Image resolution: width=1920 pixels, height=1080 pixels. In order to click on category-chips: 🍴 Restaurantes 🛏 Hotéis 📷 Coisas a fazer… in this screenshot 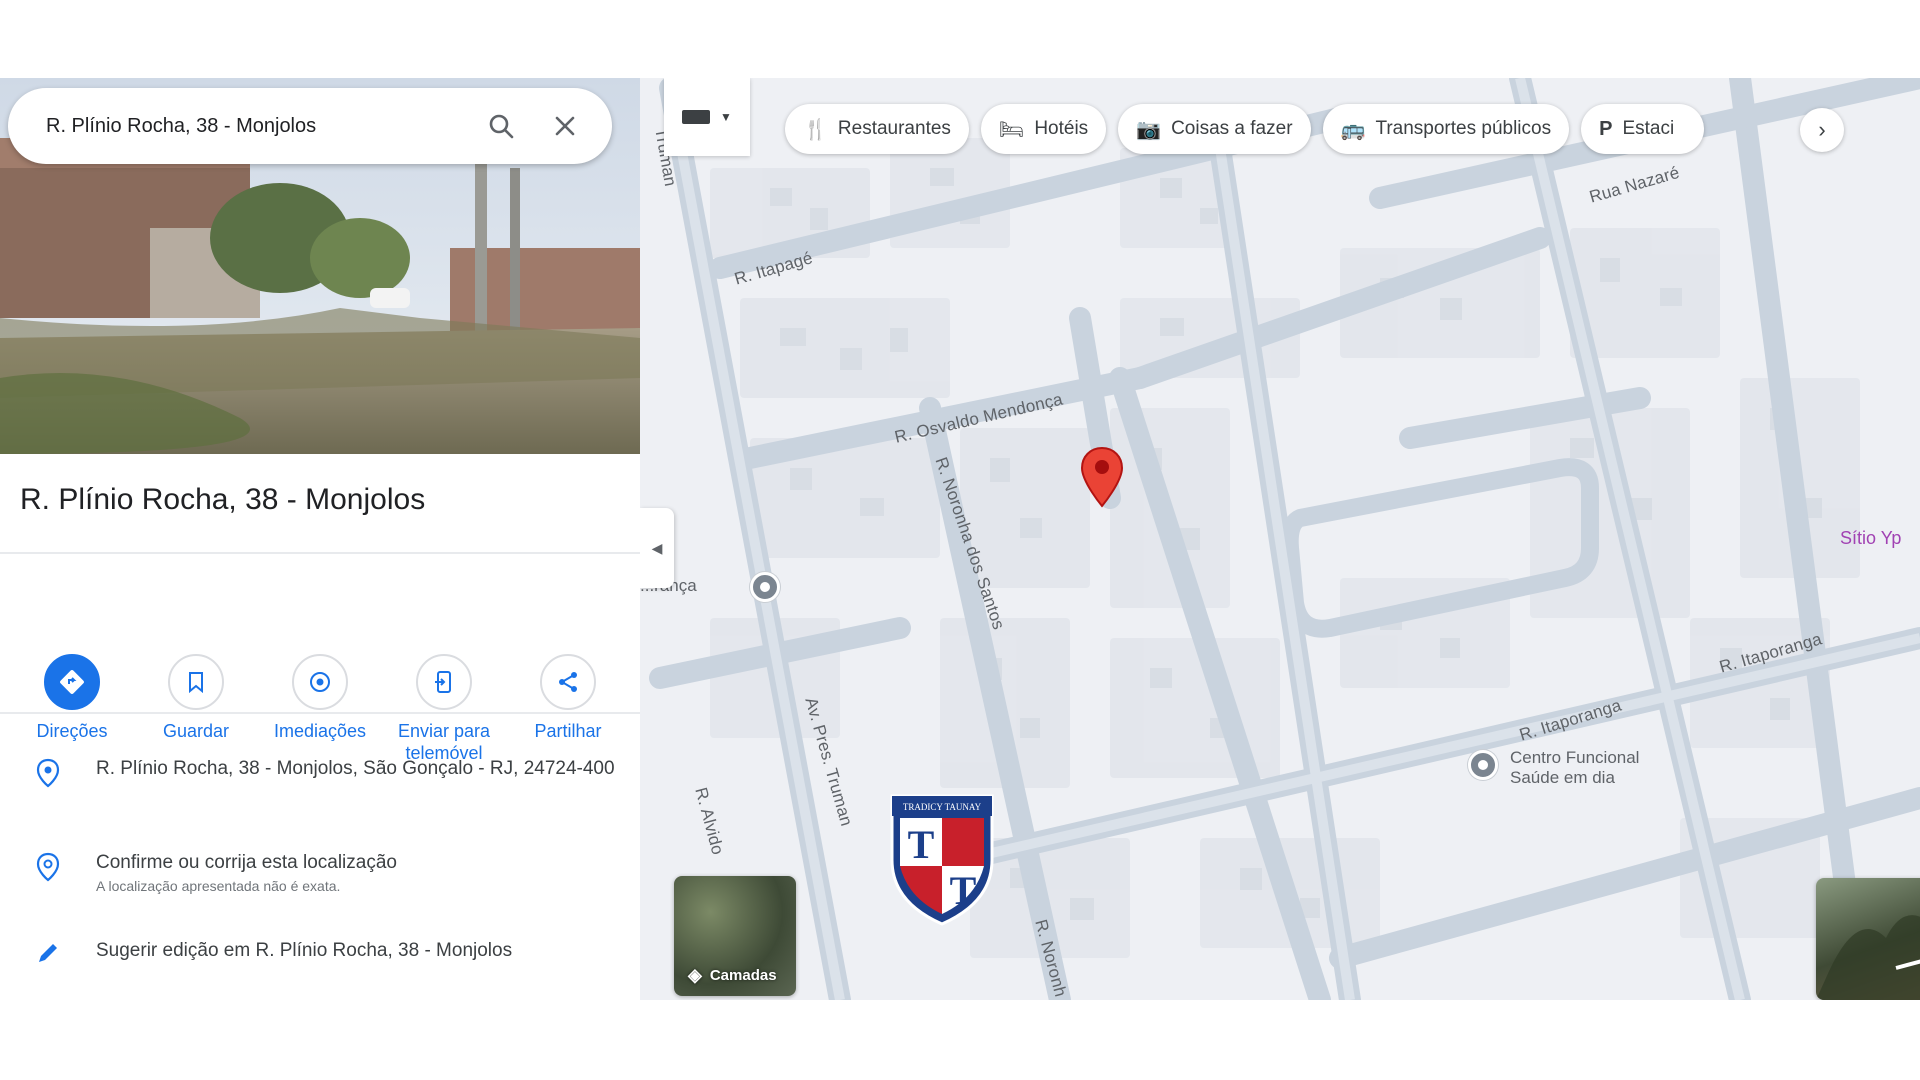, I will do `click(1245, 129)`.